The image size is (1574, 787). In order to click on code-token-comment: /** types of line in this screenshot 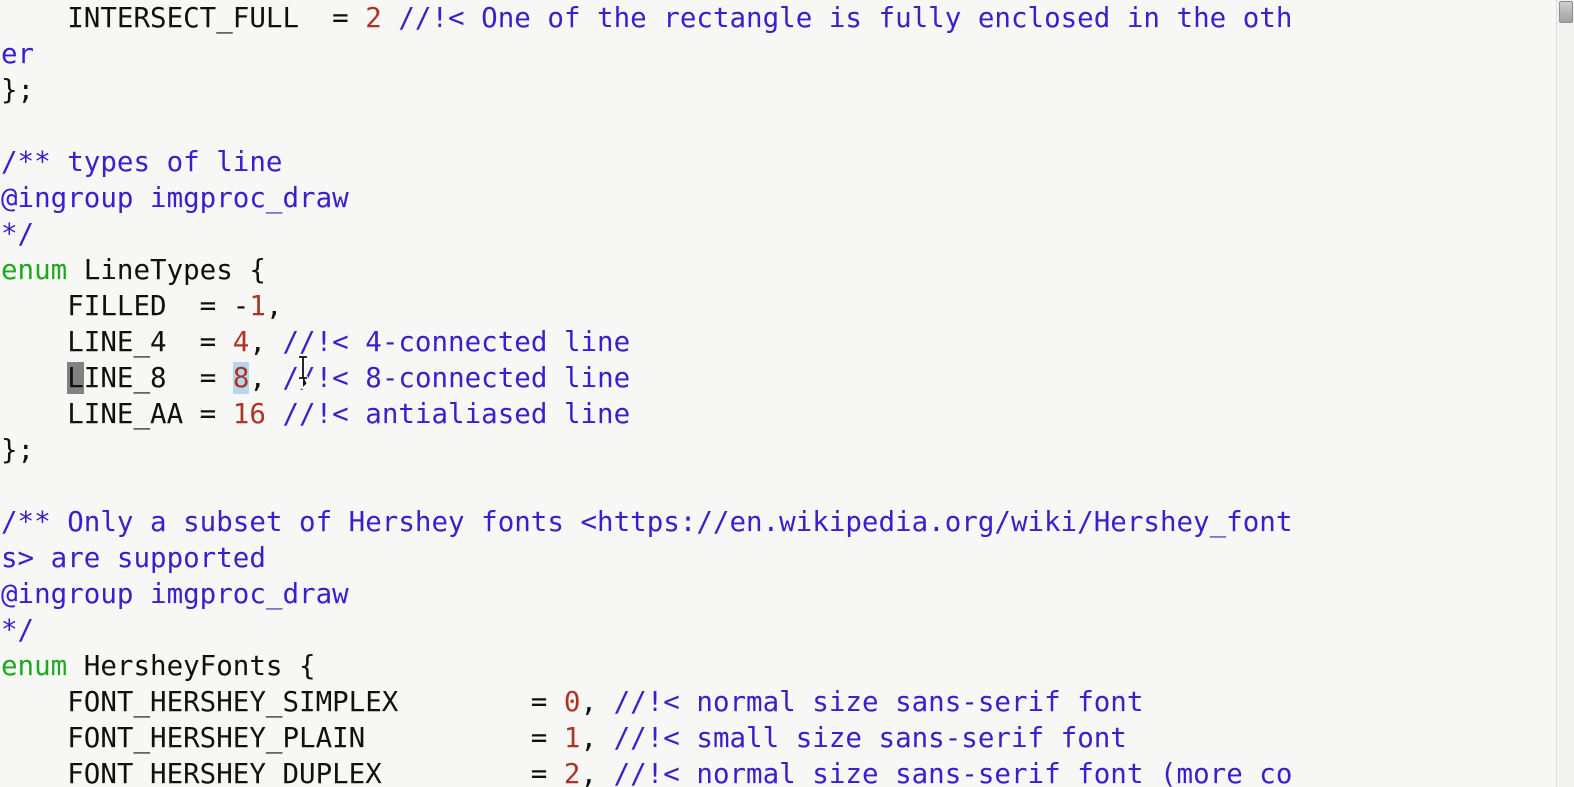, I will do `click(142, 162)`.